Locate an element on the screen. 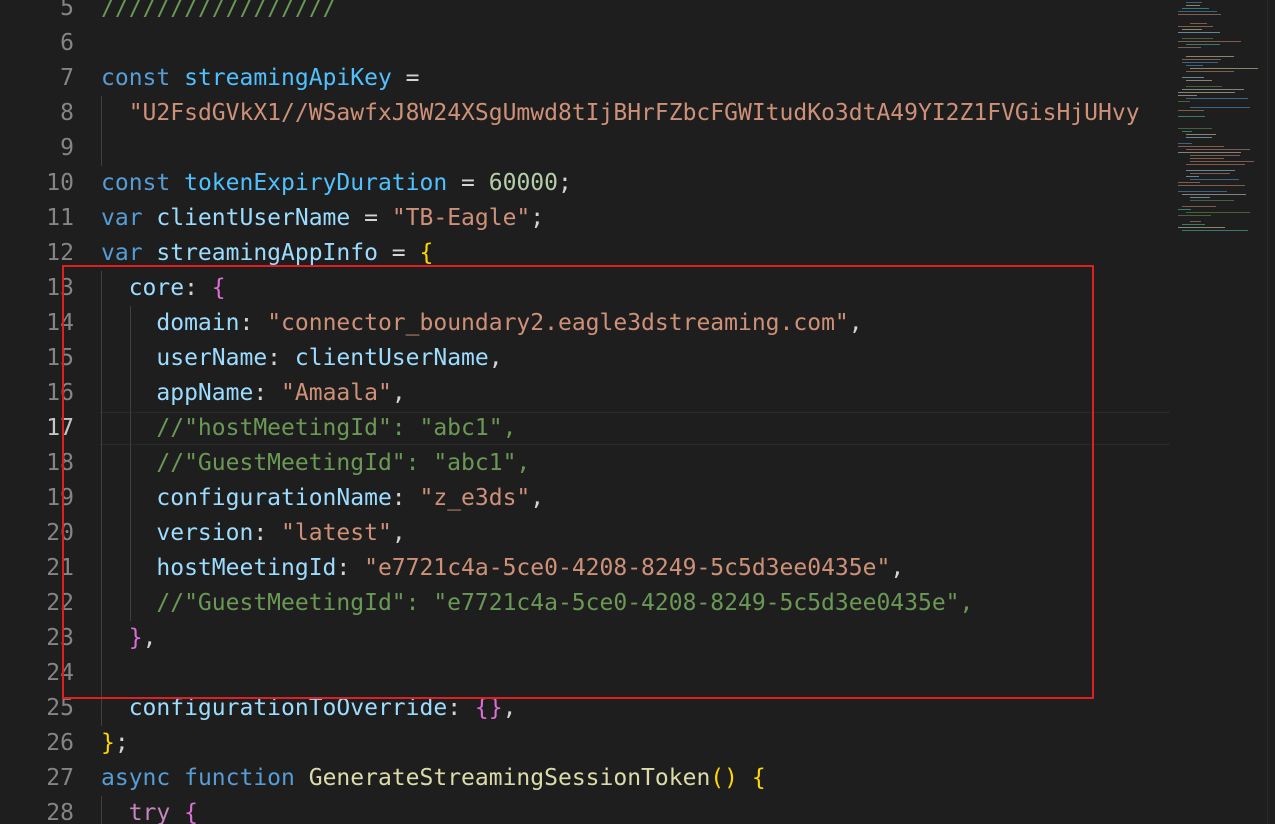  code-token: //"hostMeetingId": "abc1", is located at coordinates (309, 428).